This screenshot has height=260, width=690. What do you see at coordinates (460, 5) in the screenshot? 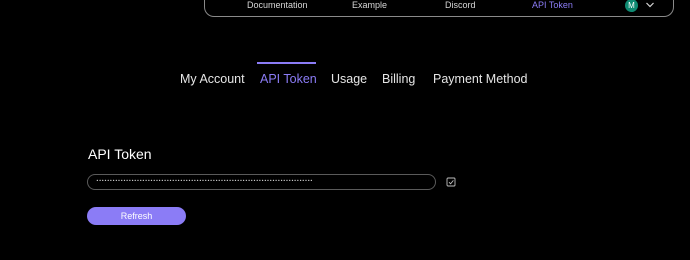
I see `nav-link-discord: Discord` at bounding box center [460, 5].